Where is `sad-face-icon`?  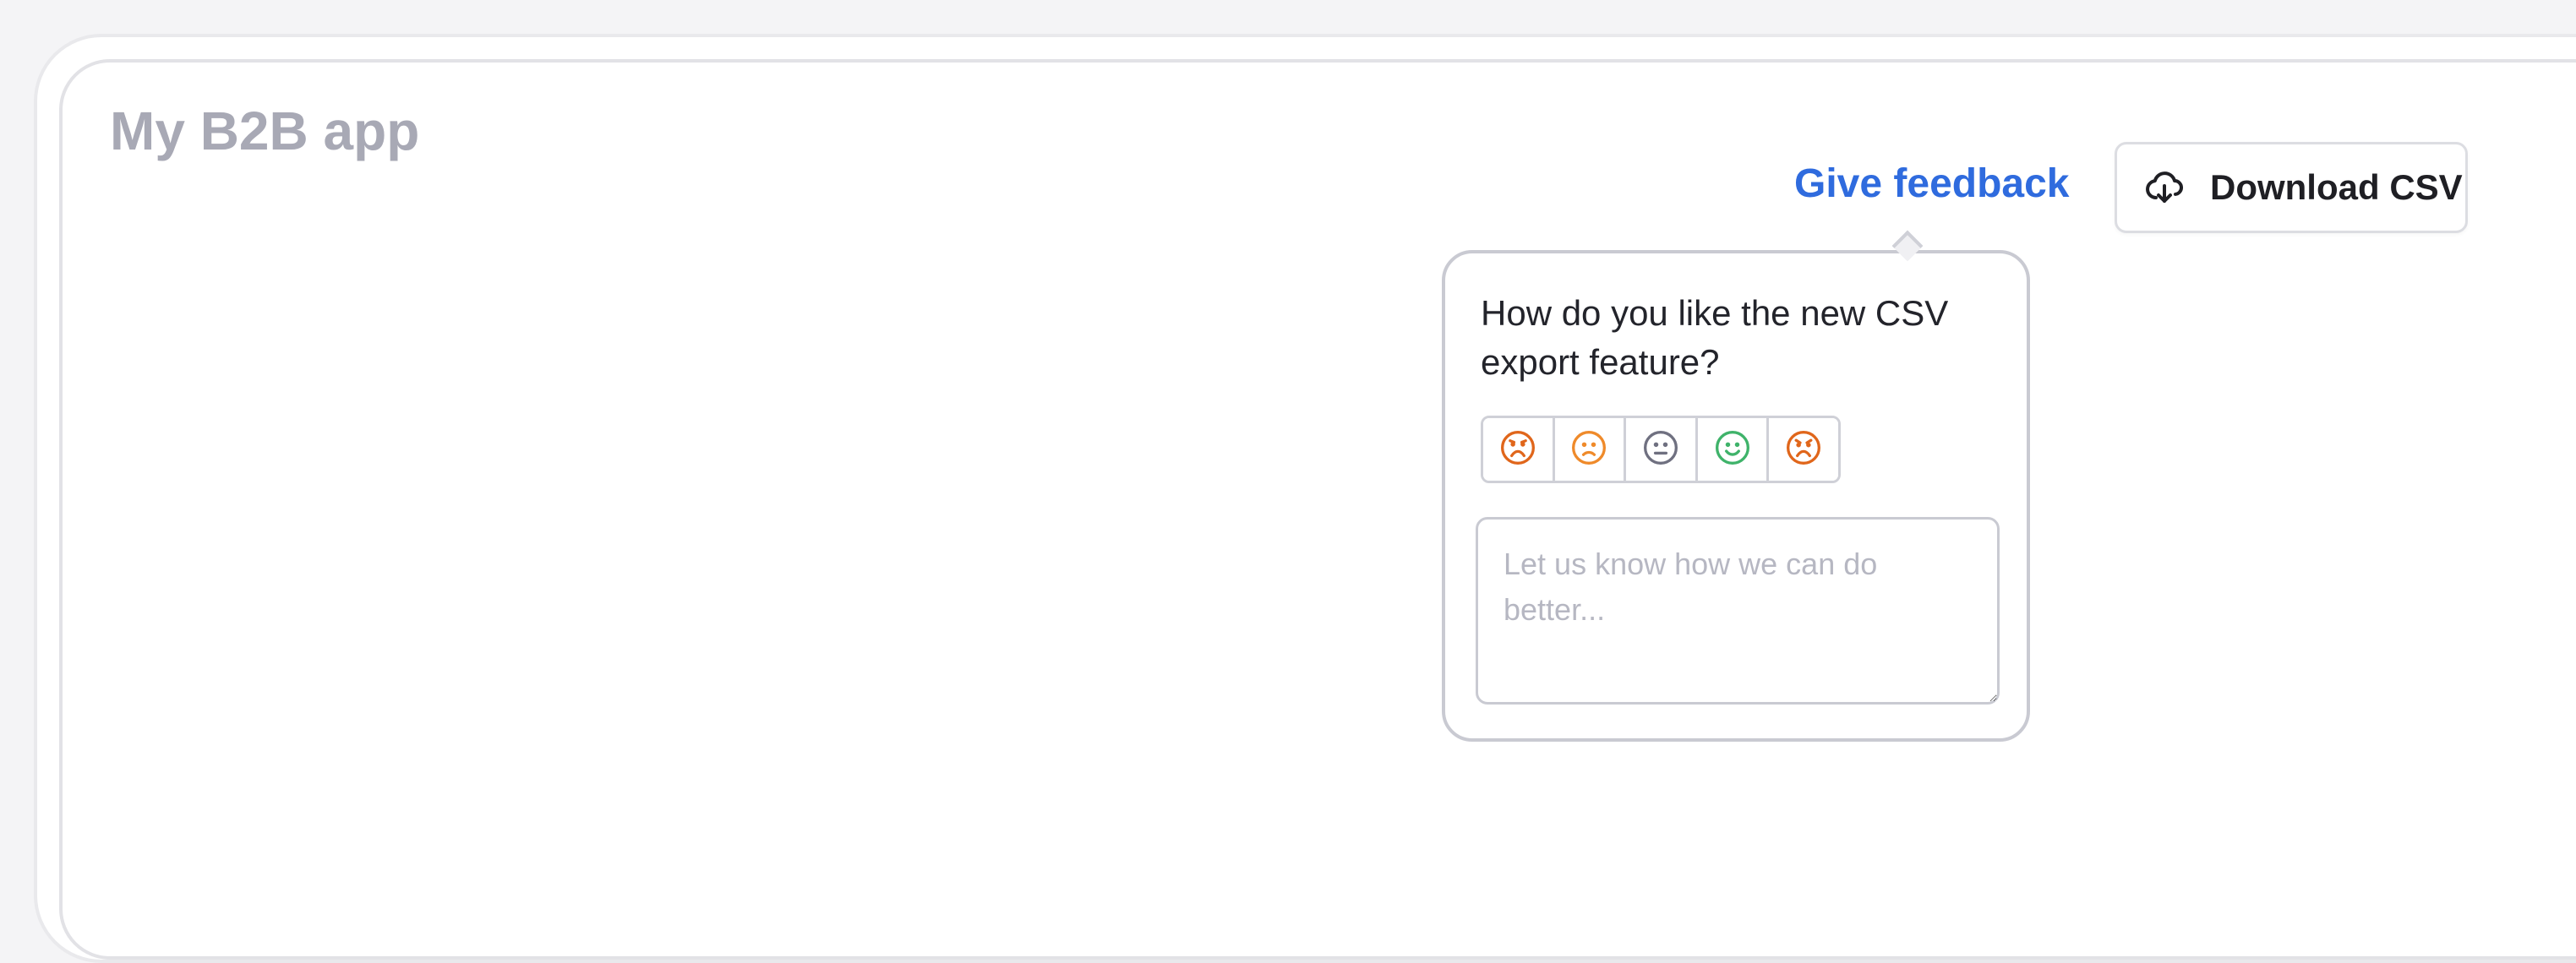
sad-face-icon is located at coordinates (1588, 450).